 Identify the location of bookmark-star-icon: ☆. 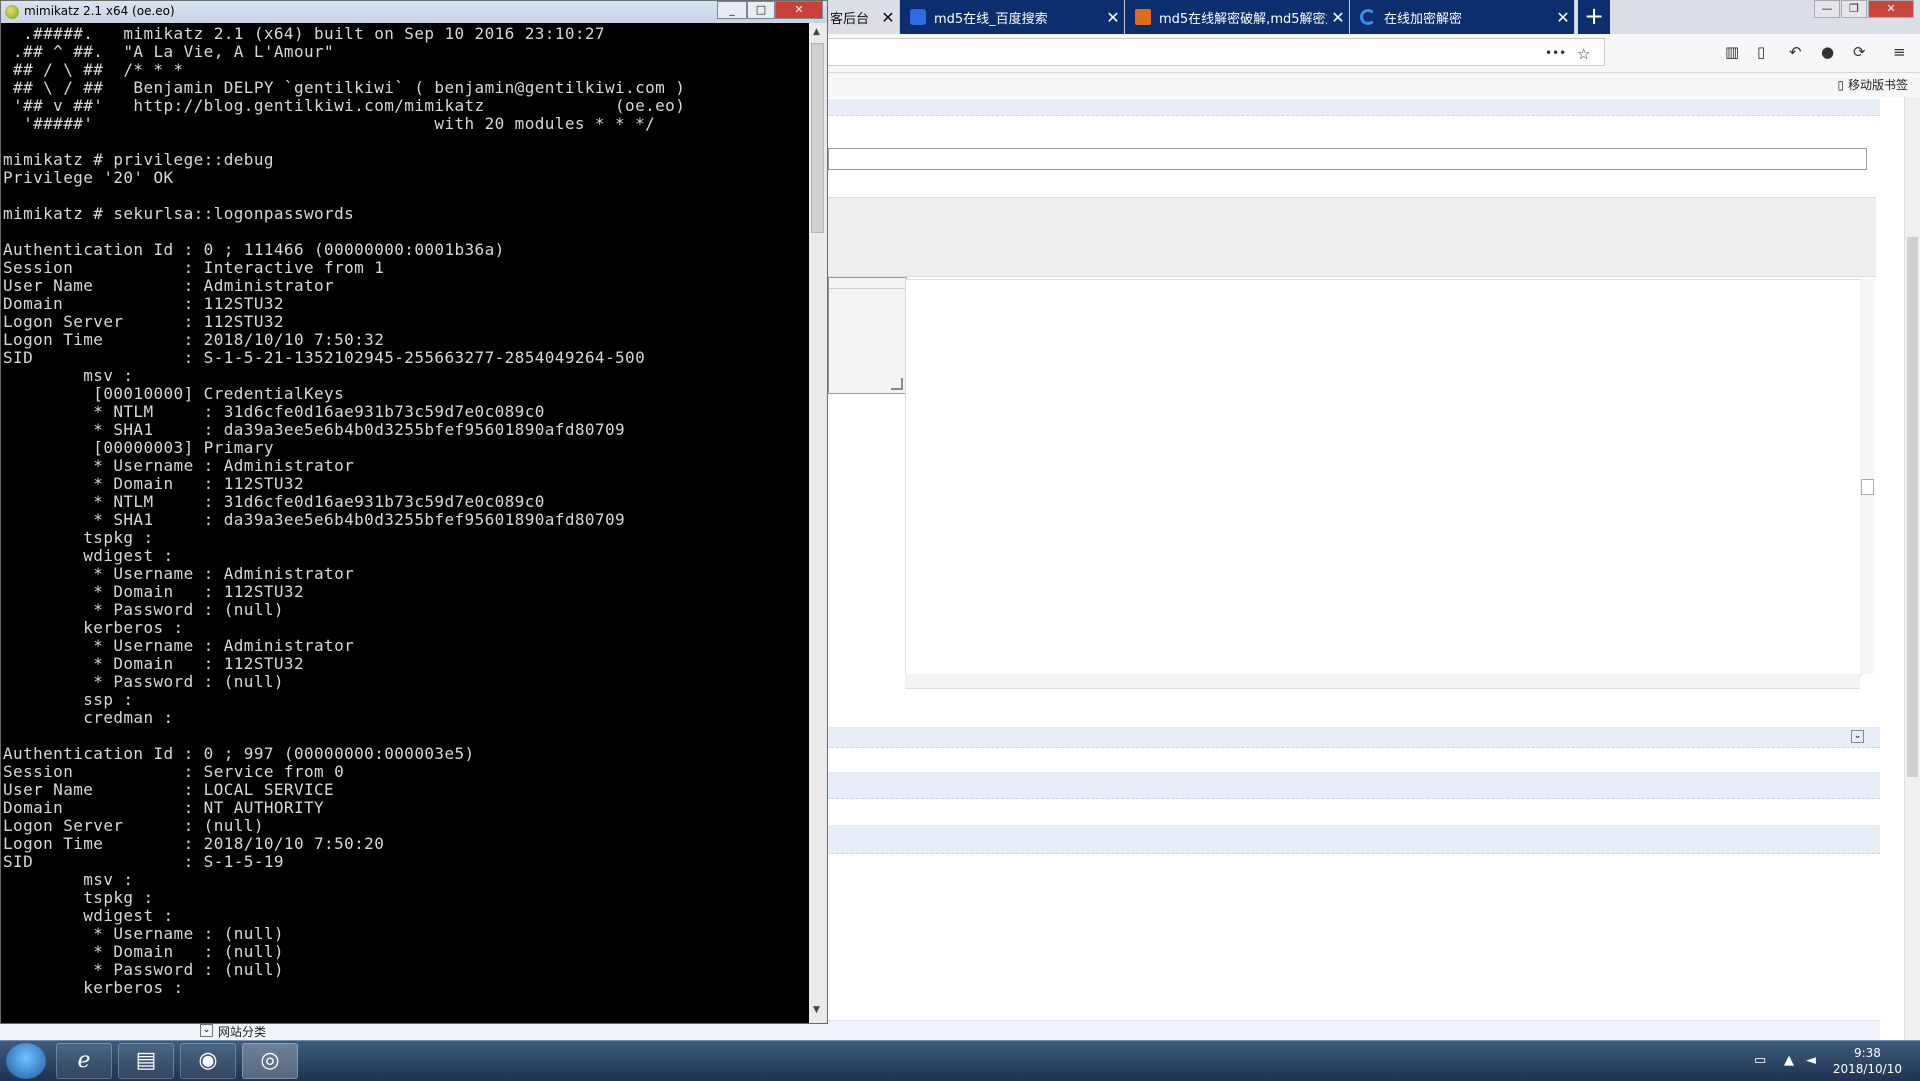
(1583, 54).